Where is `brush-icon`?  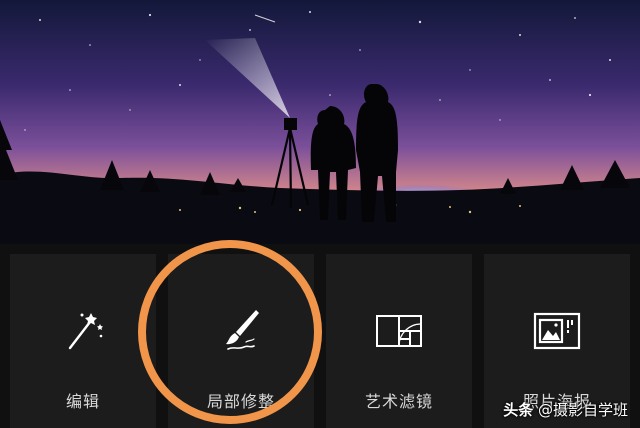 brush-icon is located at coordinates (242, 330).